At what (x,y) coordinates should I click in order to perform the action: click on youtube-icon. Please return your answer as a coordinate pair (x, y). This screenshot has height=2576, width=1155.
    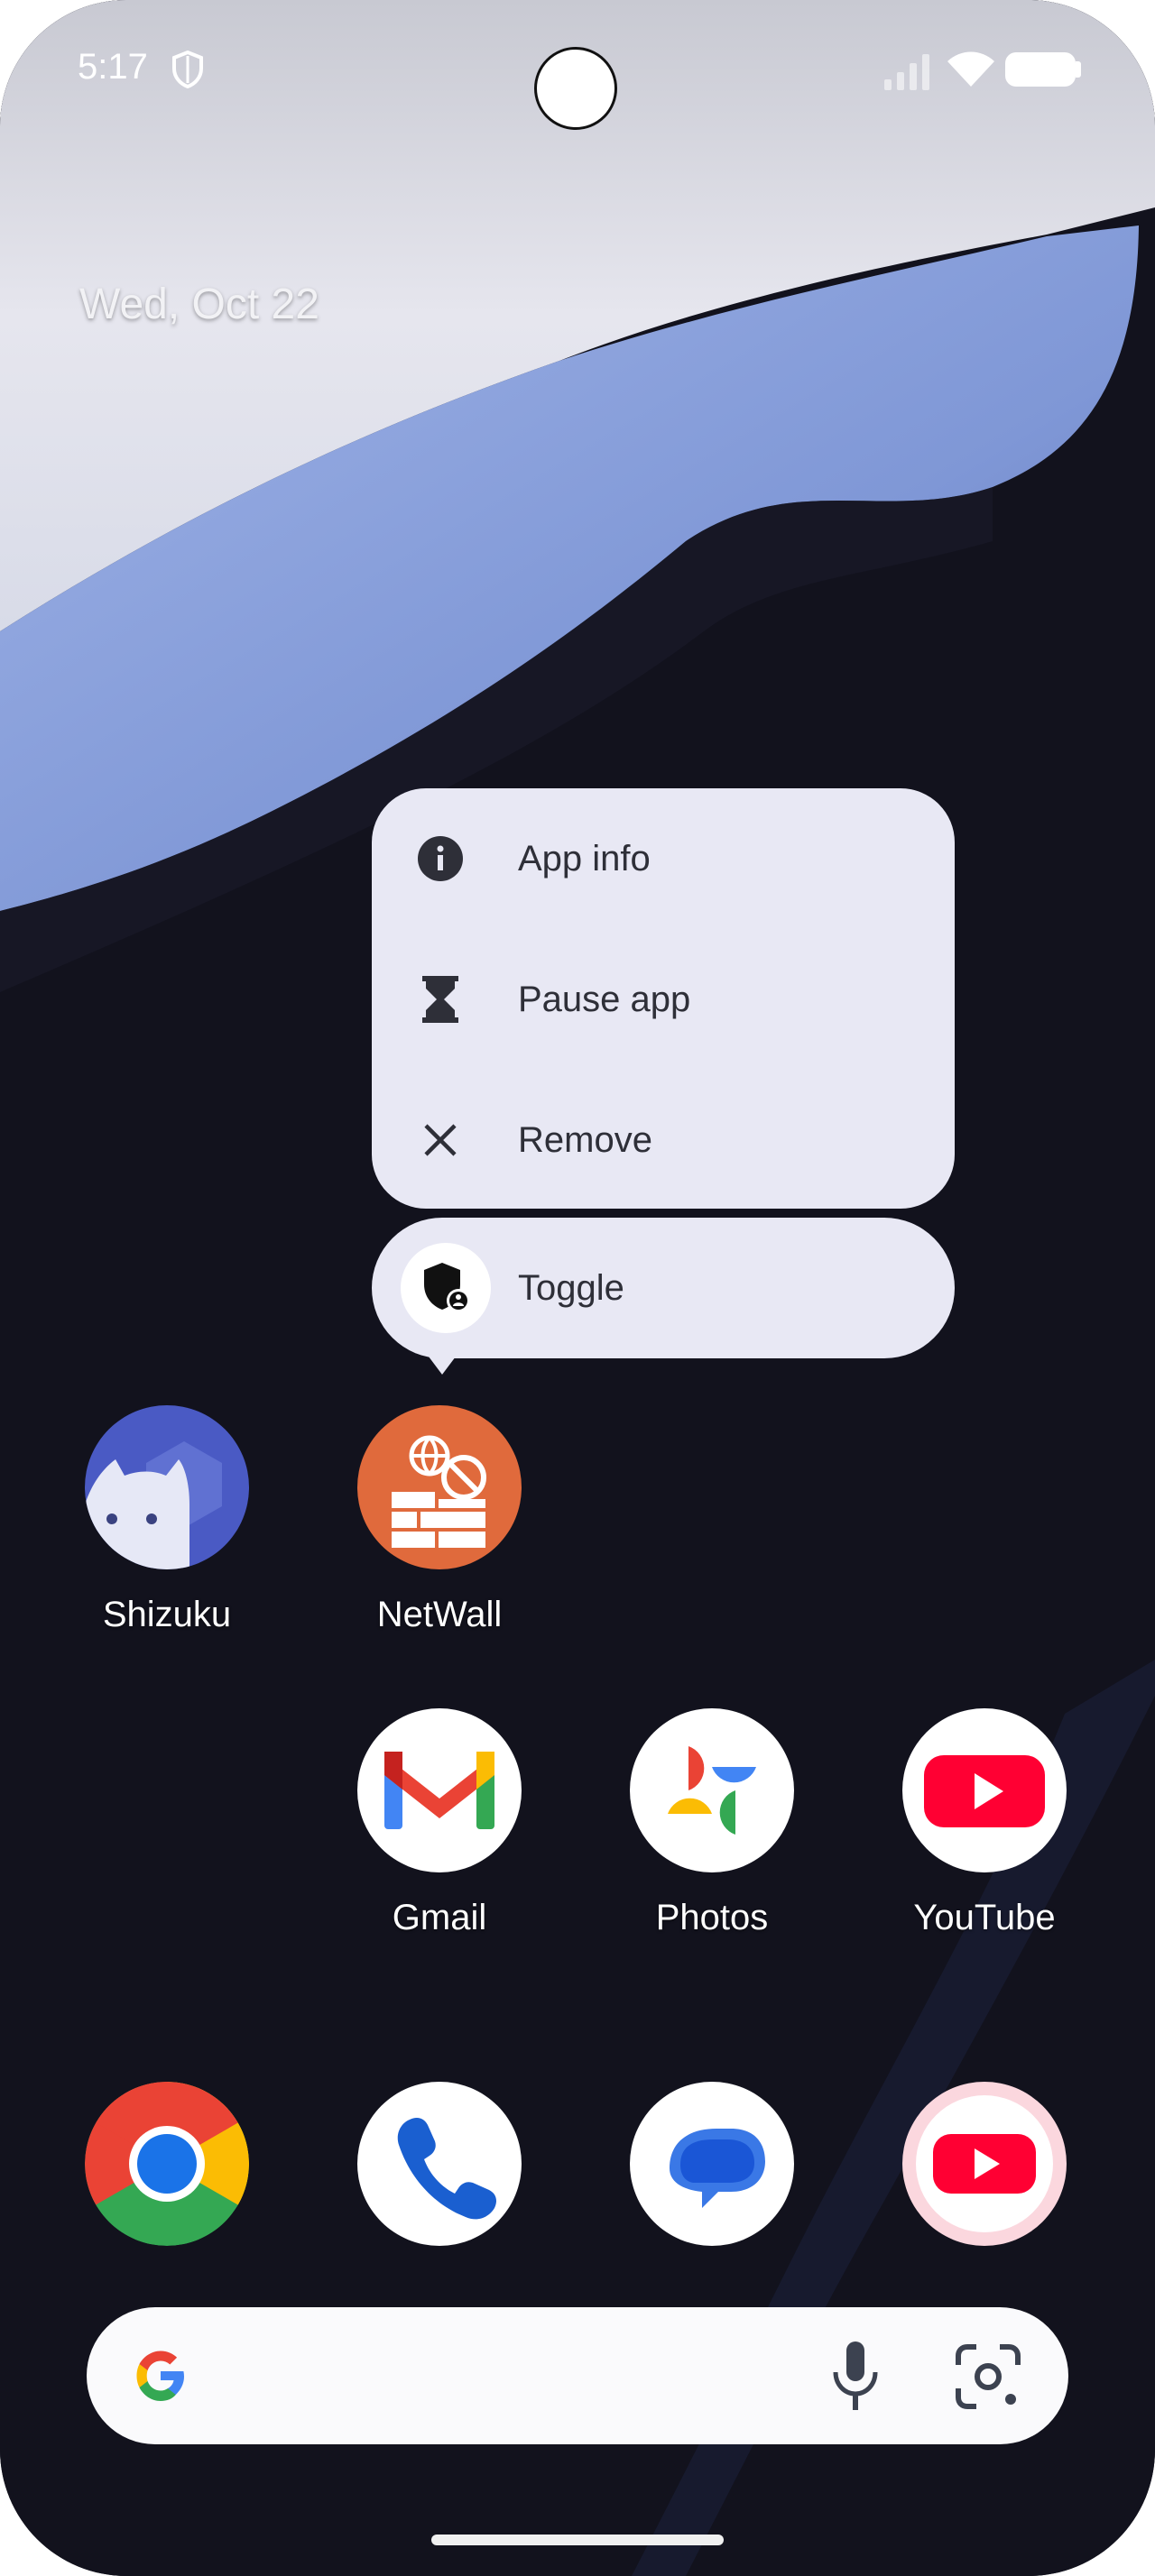
    Looking at the image, I should click on (984, 1790).